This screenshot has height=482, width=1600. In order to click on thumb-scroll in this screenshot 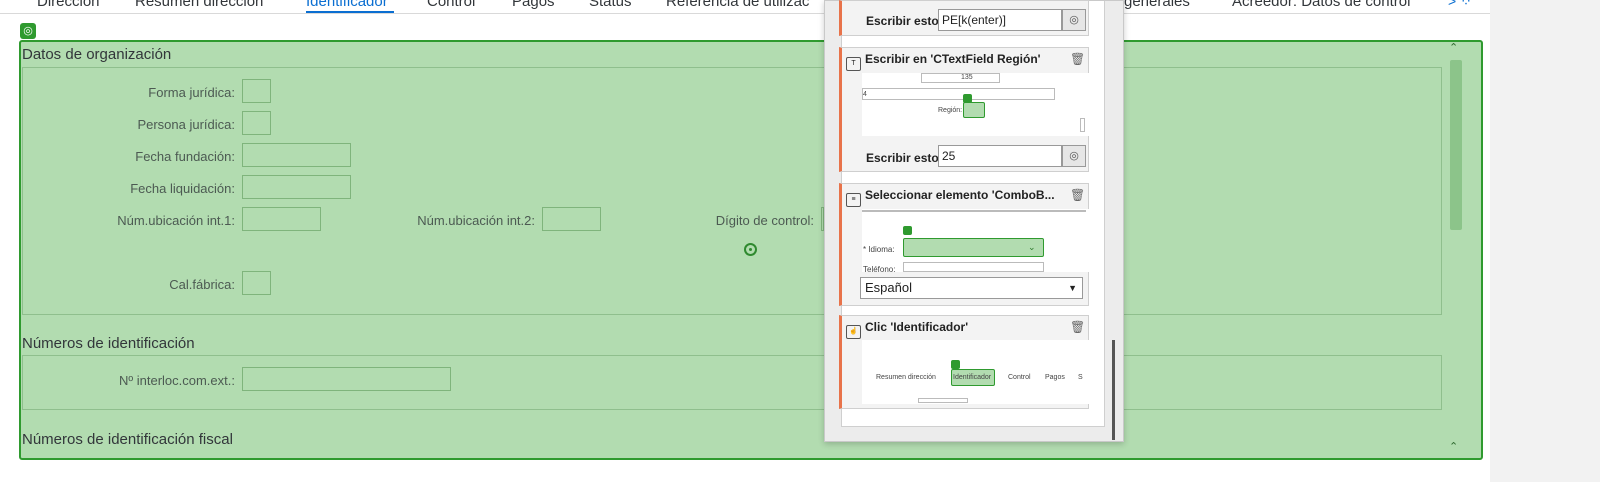, I will do `click(1082, 125)`.